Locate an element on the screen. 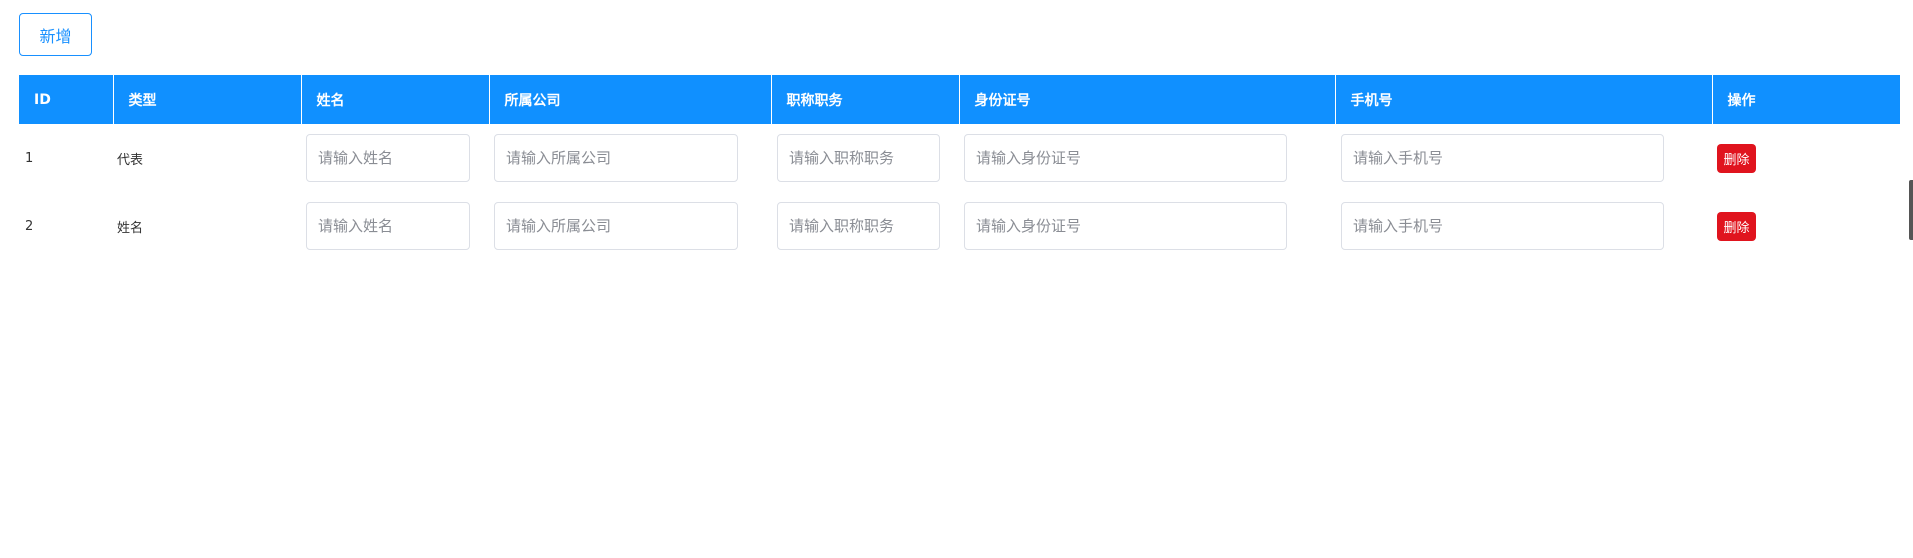 The image size is (1913, 558). header-id-card: 身份证号 is located at coordinates (1147, 99).